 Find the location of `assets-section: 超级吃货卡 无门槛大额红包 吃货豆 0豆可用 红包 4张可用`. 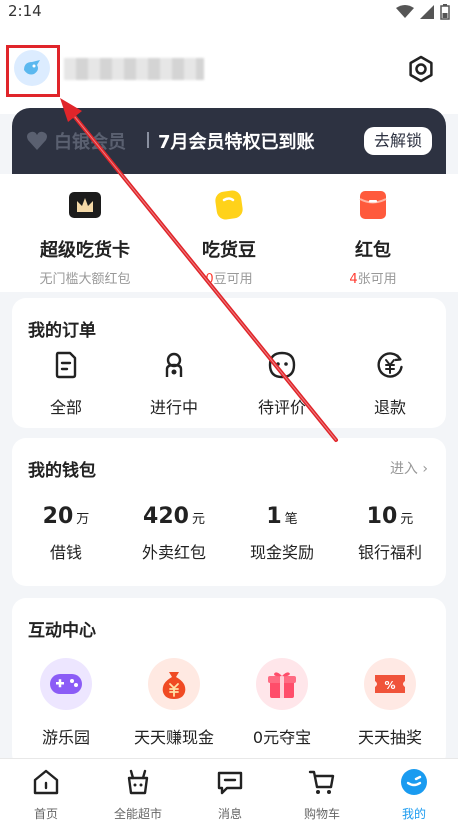

assets-section: 超级吃货卡 无门槛大额红包 吃货豆 0豆可用 红包 4张可用 is located at coordinates (229, 233).